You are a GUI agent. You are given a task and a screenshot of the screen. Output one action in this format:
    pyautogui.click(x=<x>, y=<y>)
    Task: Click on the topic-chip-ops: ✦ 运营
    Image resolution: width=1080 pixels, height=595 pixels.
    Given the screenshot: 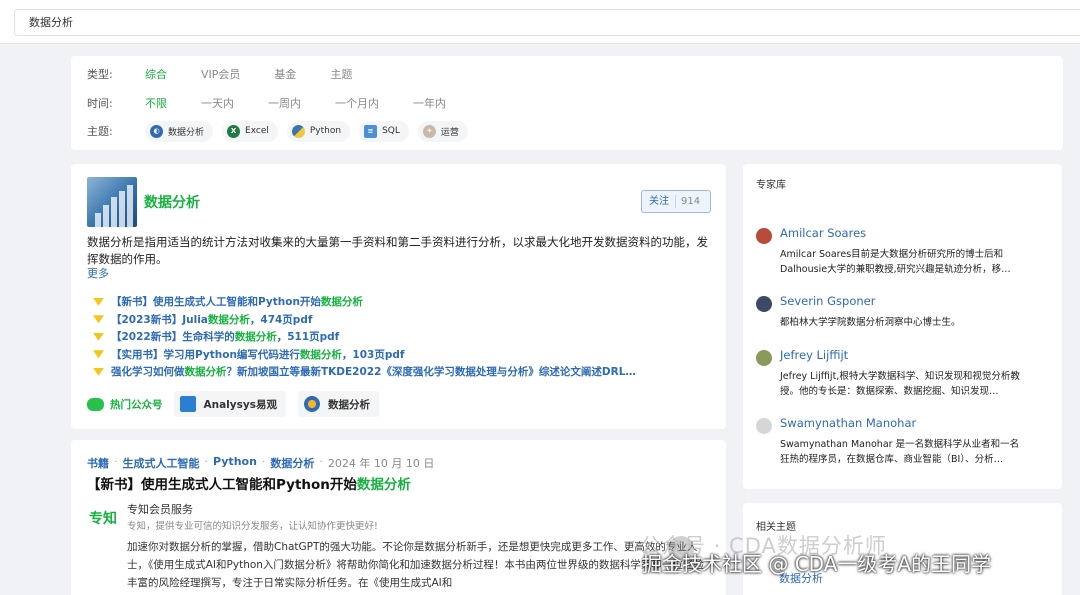 What is the action you would take?
    pyautogui.click(x=442, y=131)
    